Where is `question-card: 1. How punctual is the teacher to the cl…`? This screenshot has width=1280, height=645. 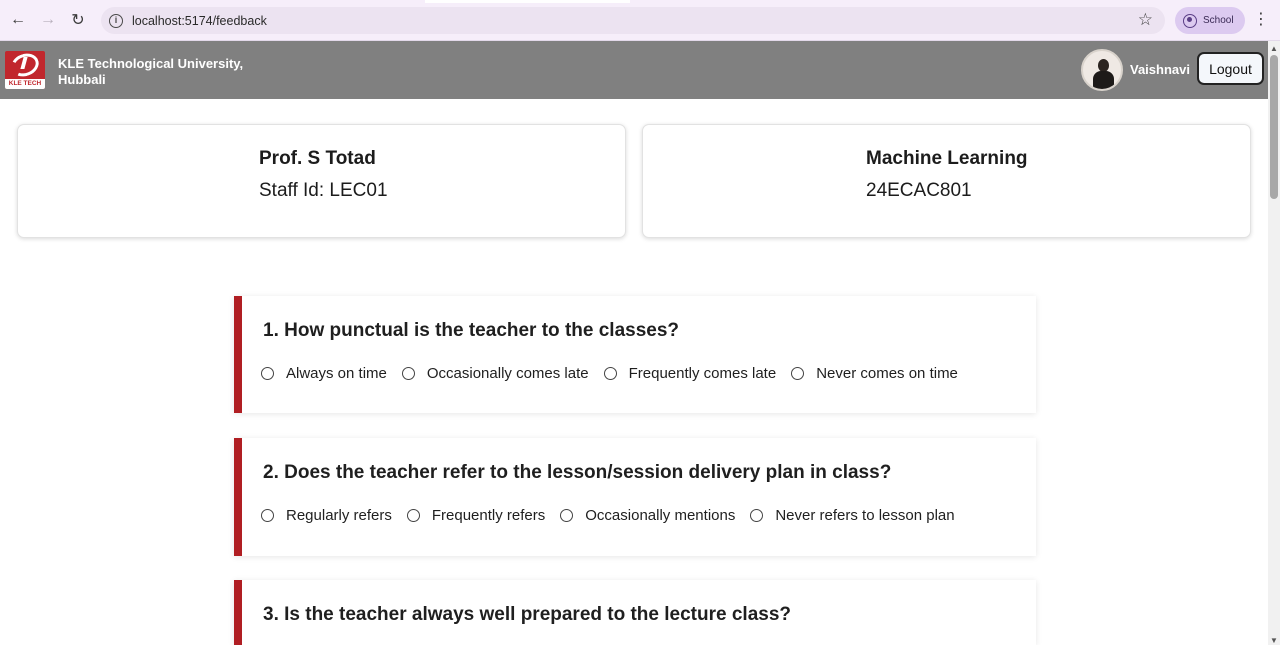
question-card: 1. How punctual is the teacher to the cl… is located at coordinates (635, 354).